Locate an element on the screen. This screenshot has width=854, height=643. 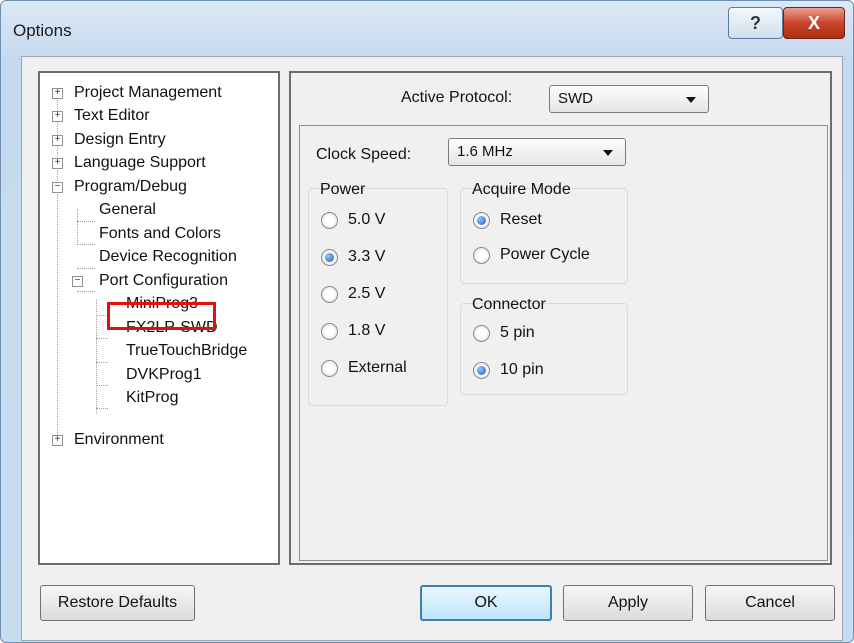
radio-external is located at coordinates (329, 368).